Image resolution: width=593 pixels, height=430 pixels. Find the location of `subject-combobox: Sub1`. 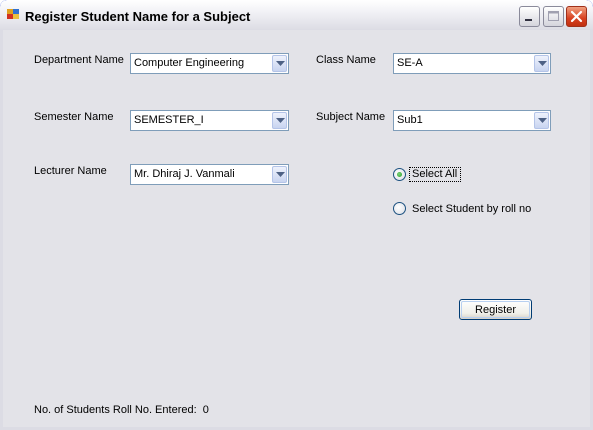

subject-combobox: Sub1 is located at coordinates (472, 120).